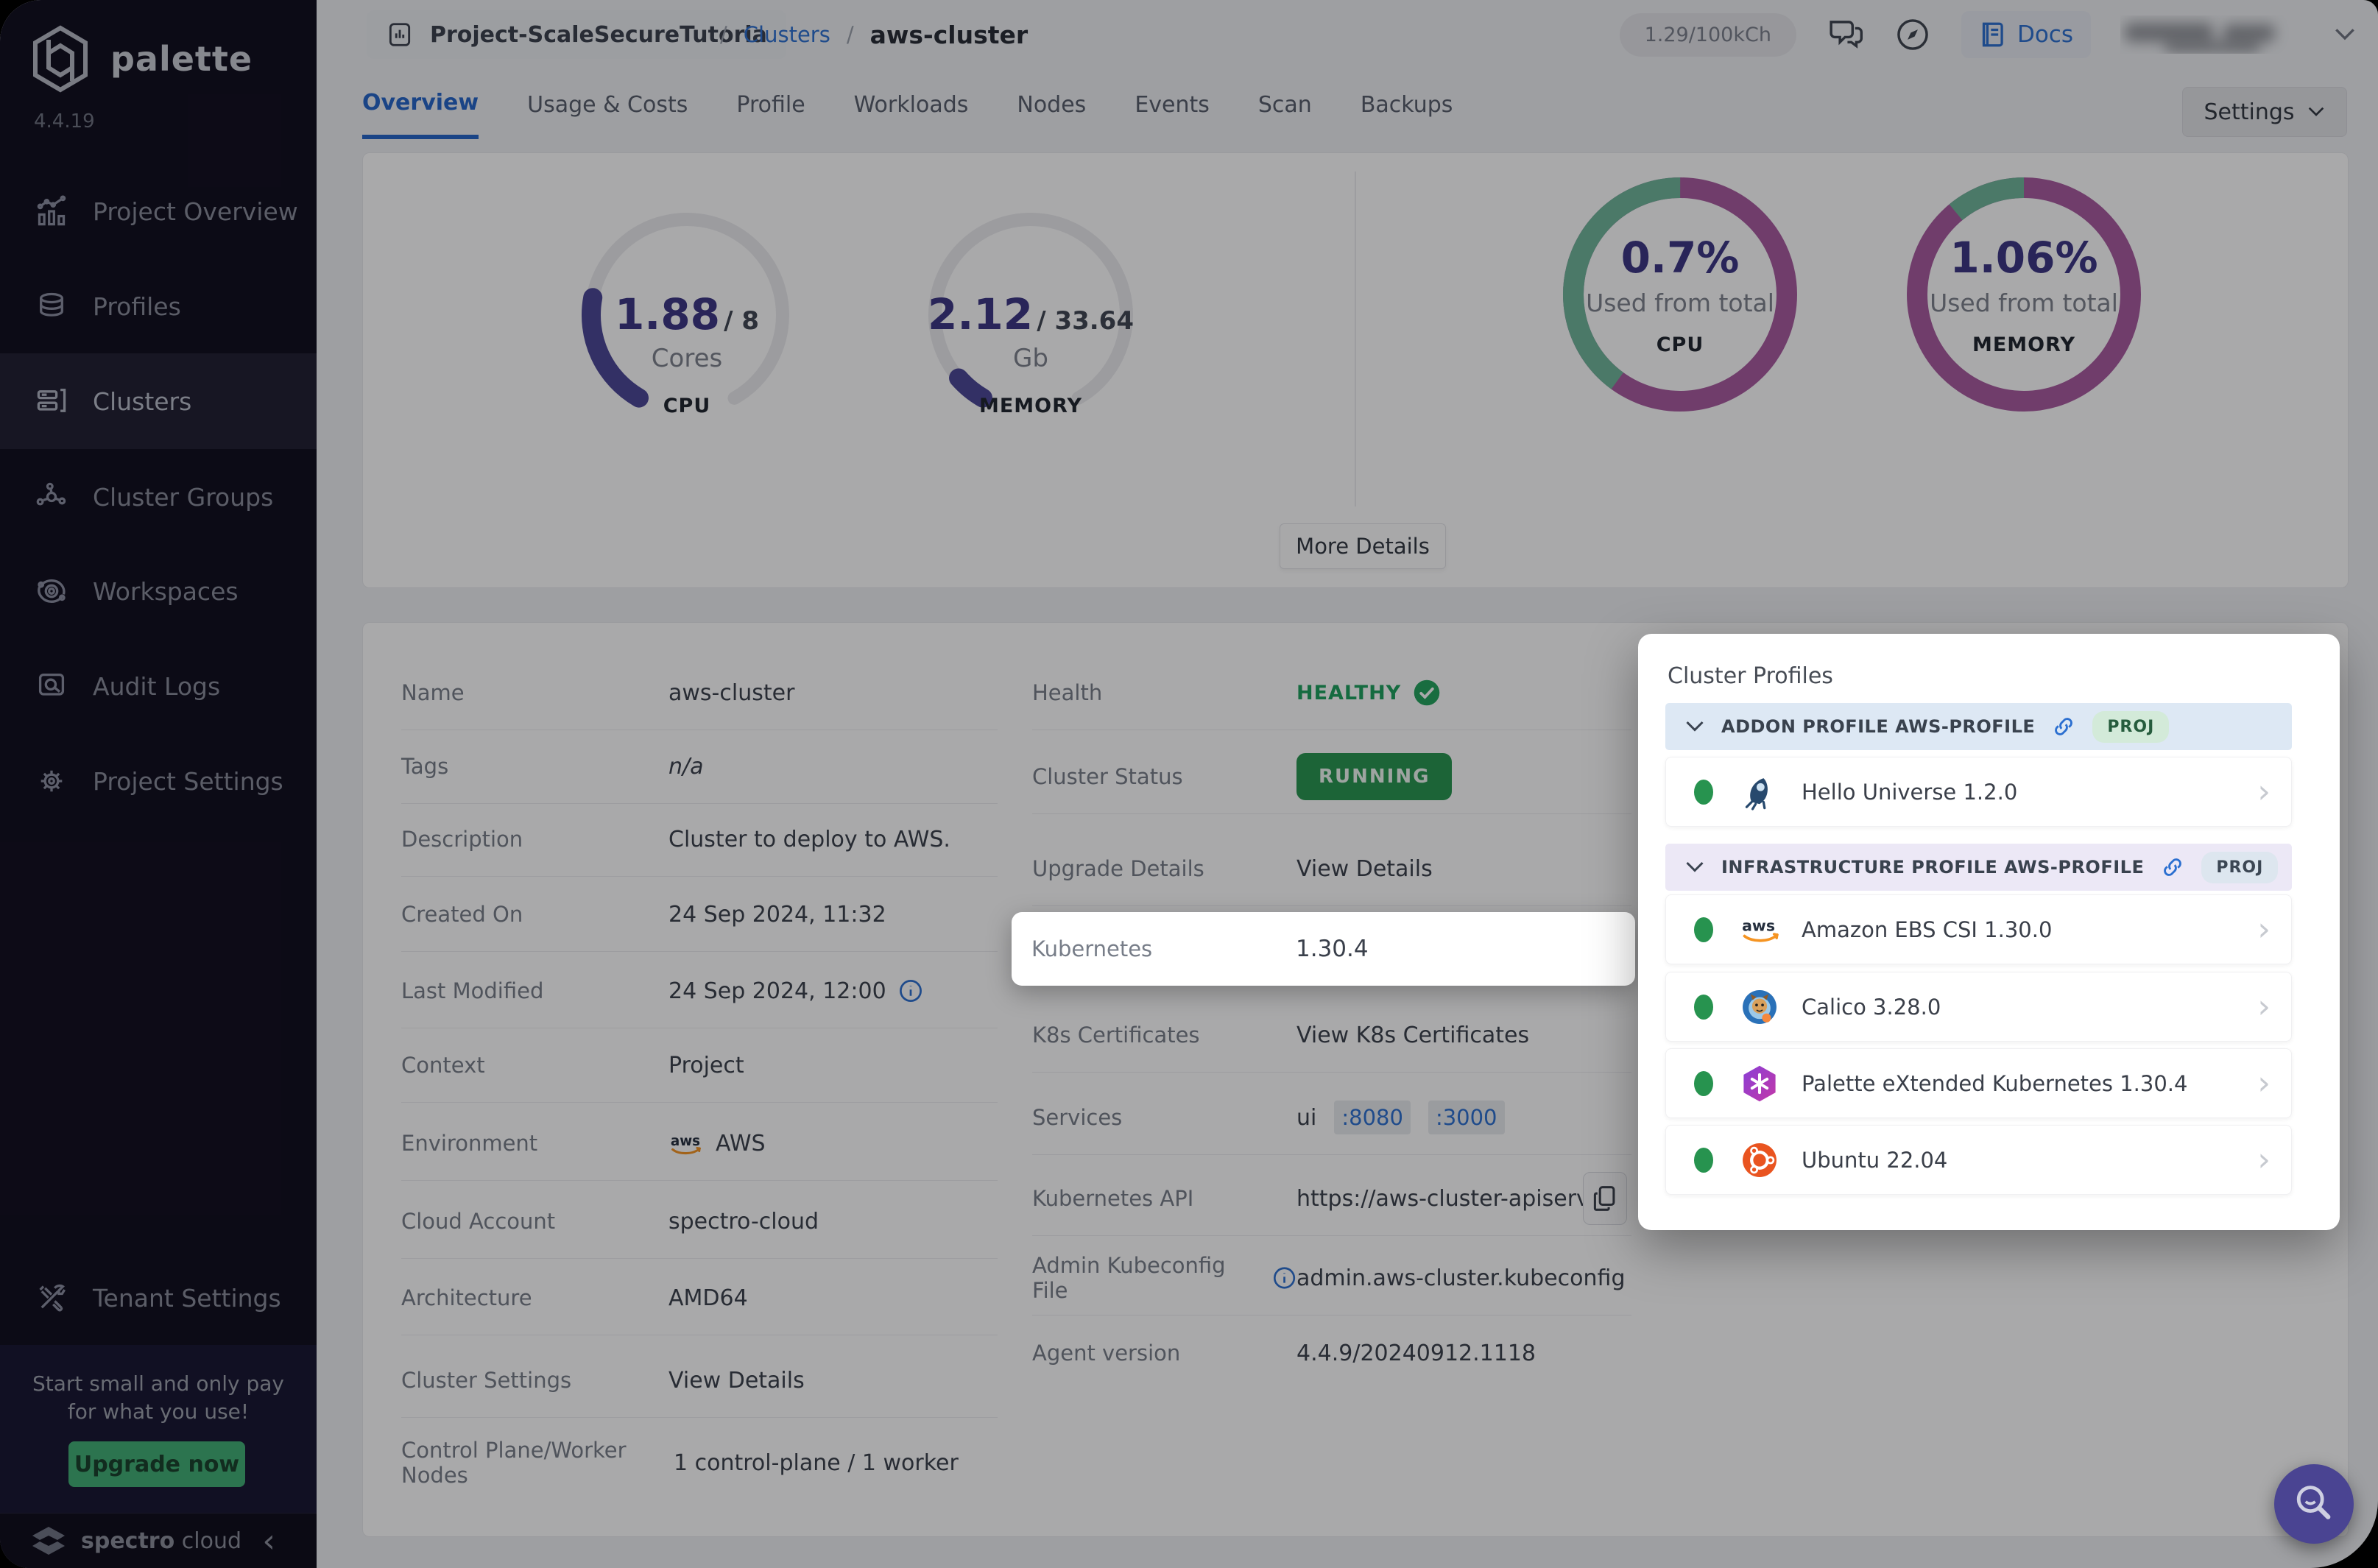 The height and width of the screenshot is (1568, 2378). Describe the element at coordinates (1875, 1160) in the screenshot. I see `profile-layer-label: Ubuntu 22.04` at that location.